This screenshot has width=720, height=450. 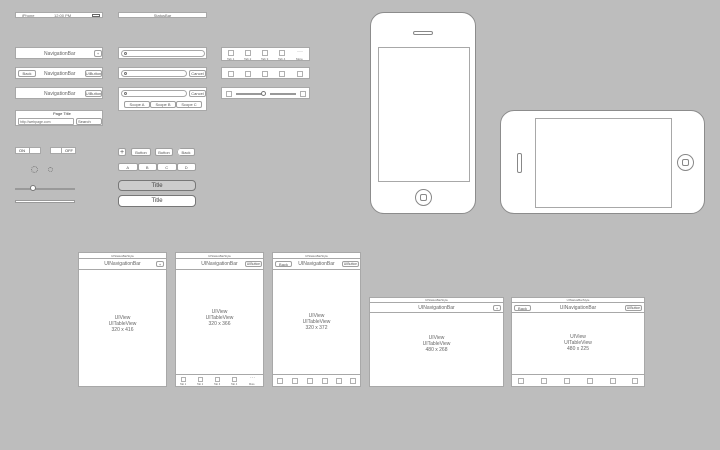 I want to click on navigation-bar-2: Back NavigationBar UIButton, so click(x=59, y=73).